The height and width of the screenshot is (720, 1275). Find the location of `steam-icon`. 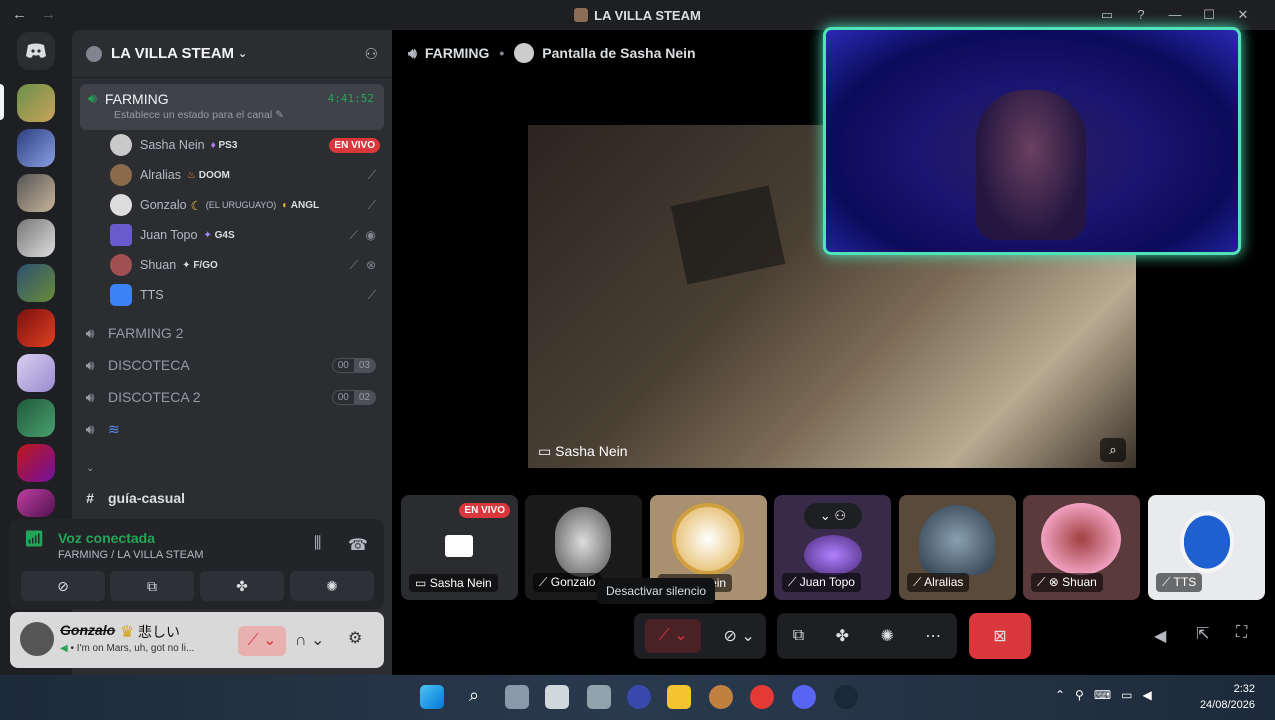

steam-icon is located at coordinates (846, 697).